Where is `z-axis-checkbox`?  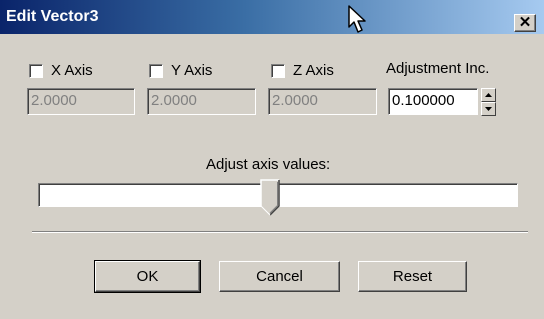
z-axis-checkbox is located at coordinates (278, 71).